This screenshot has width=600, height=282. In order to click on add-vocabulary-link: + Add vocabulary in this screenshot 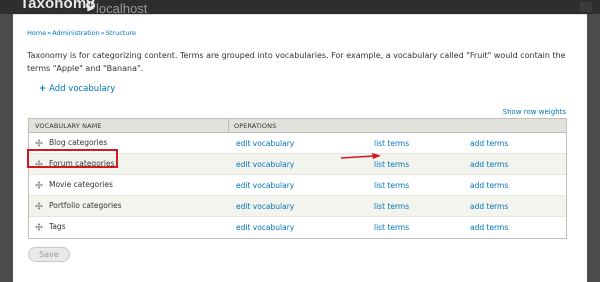, I will do `click(77, 89)`.